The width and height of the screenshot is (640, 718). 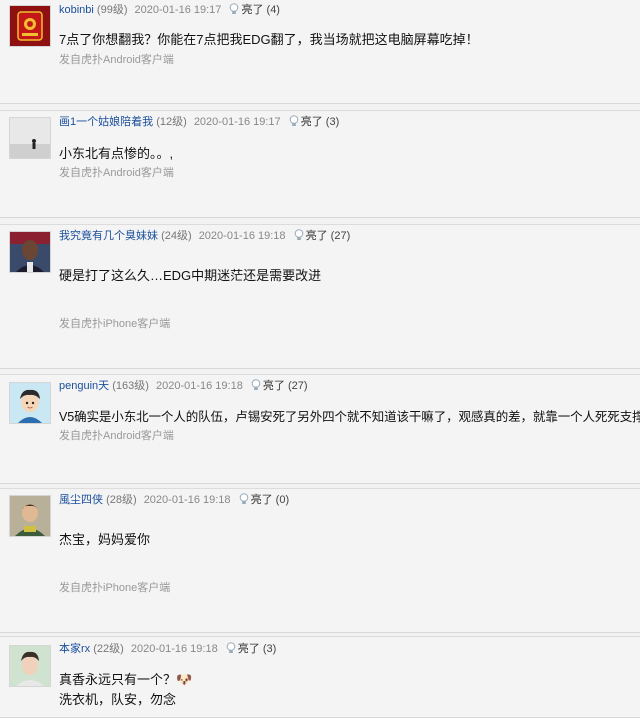 What do you see at coordinates (269, 39) in the screenshot?
I see `post-content: 7点了你想翻我？你能在7点把我EDG翻了，我当场就把这电脑屏幕吃掉！` at bounding box center [269, 39].